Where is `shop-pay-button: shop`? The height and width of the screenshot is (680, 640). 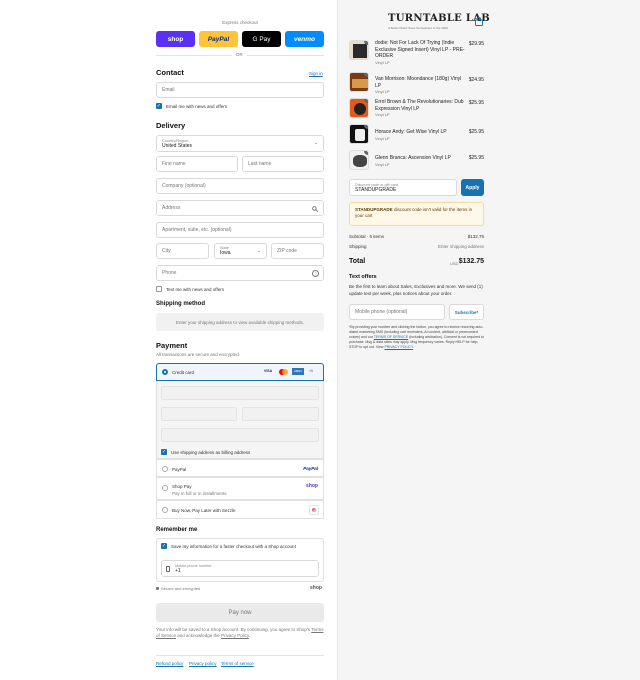
shop-pay-button: shop is located at coordinates (175, 39).